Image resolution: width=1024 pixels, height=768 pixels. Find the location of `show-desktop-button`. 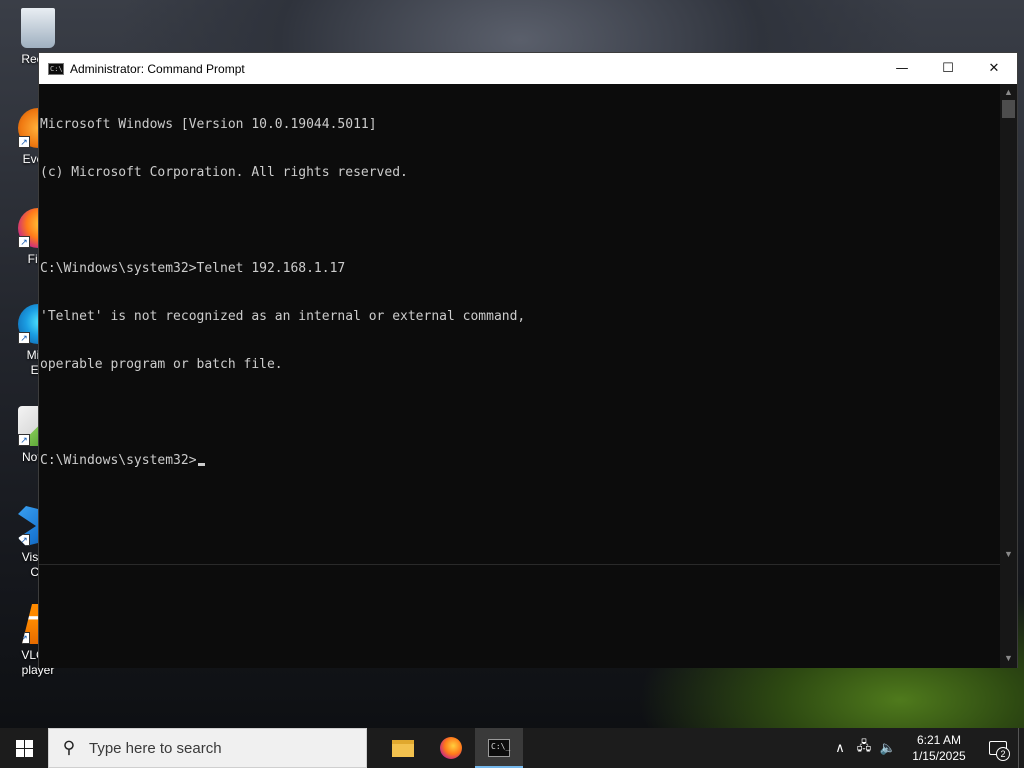

show-desktop-button is located at coordinates (1021, 748).